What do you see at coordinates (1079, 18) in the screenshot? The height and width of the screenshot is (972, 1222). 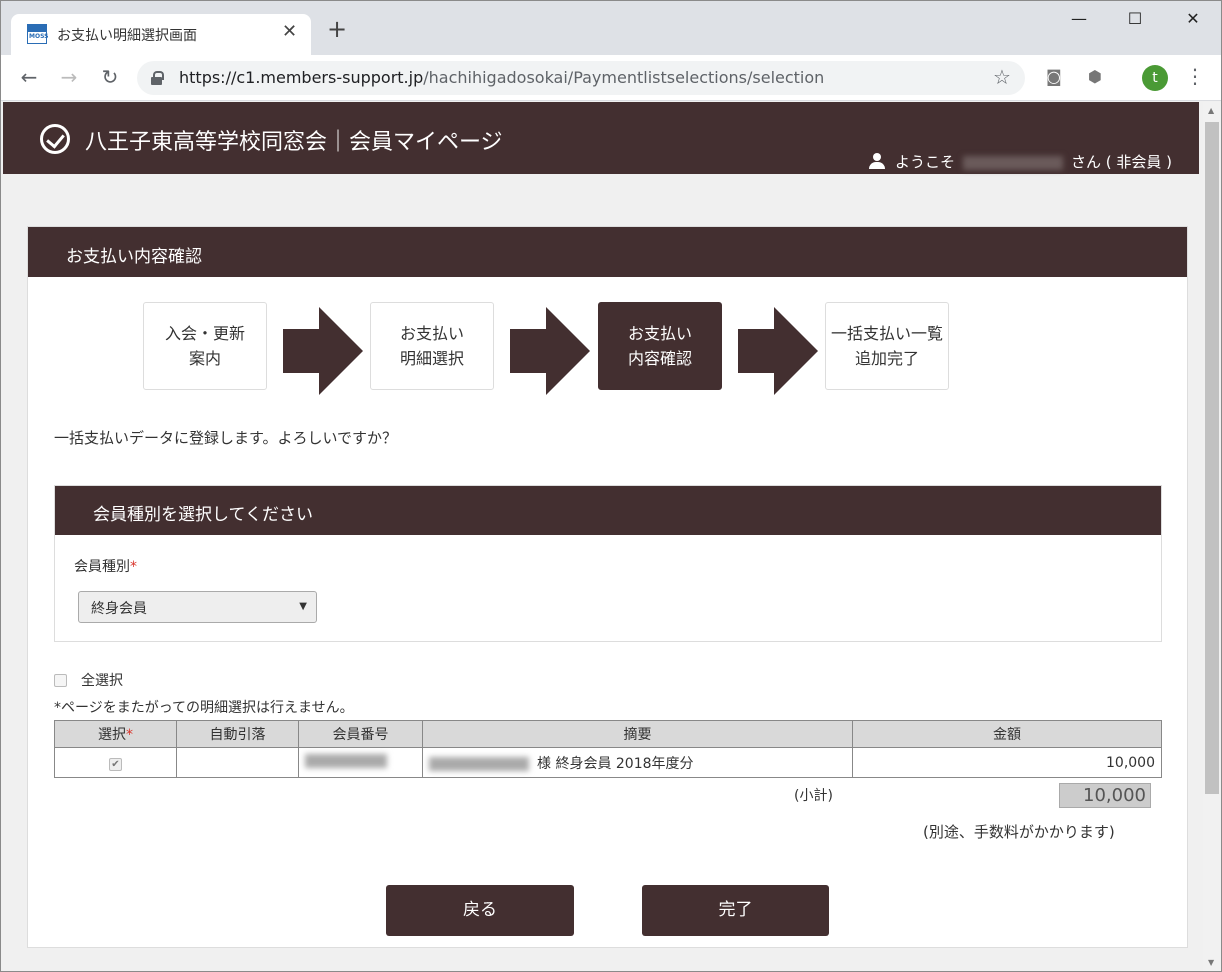 I see `minimize-icon: —` at bounding box center [1079, 18].